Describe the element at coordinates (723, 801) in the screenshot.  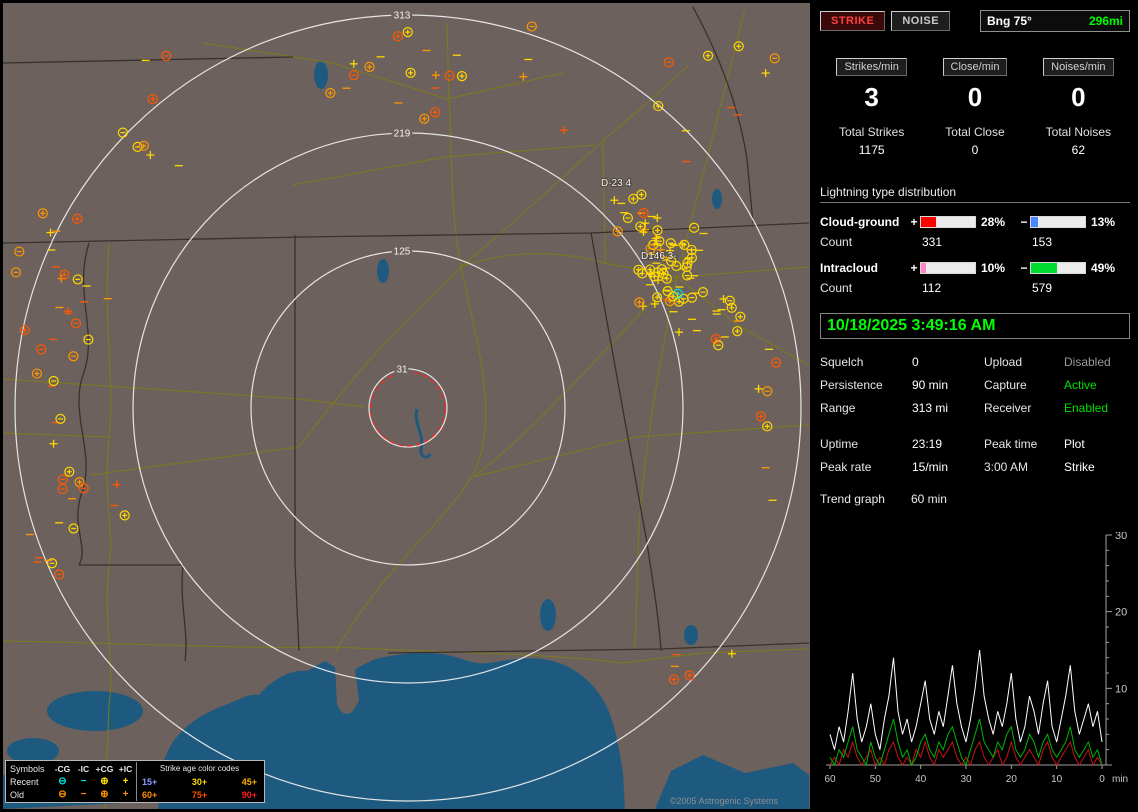
I see `copyright-text: ©2005 Astrogenic Systems` at that location.